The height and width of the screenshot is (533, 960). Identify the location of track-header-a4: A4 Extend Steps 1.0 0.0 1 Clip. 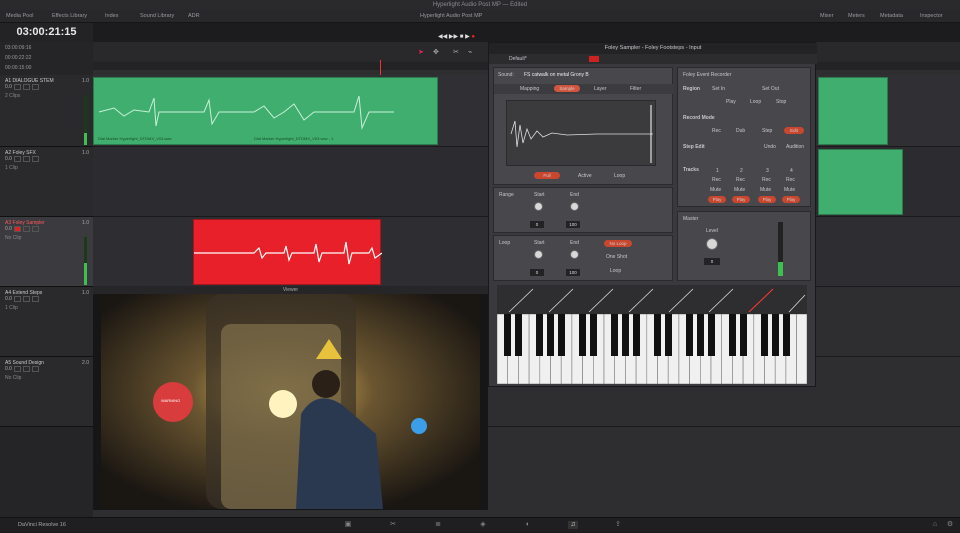
(46, 322).